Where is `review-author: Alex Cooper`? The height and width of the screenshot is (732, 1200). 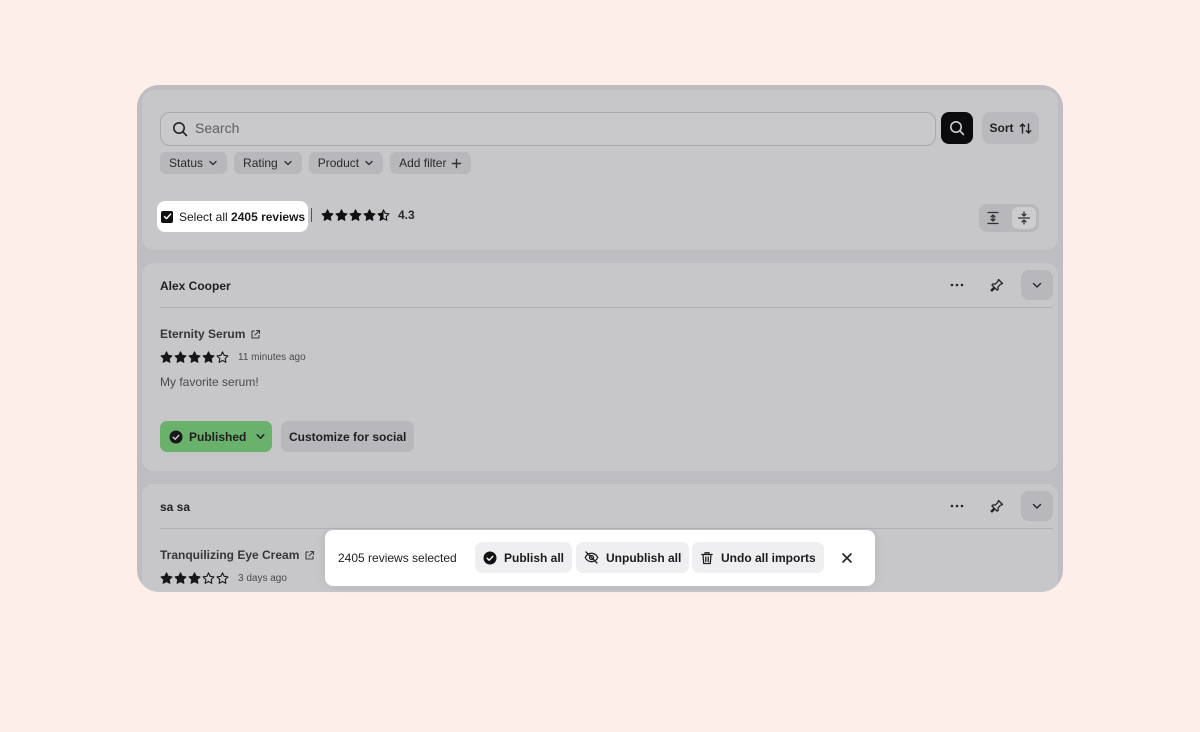
review-author: Alex Cooper is located at coordinates (195, 286).